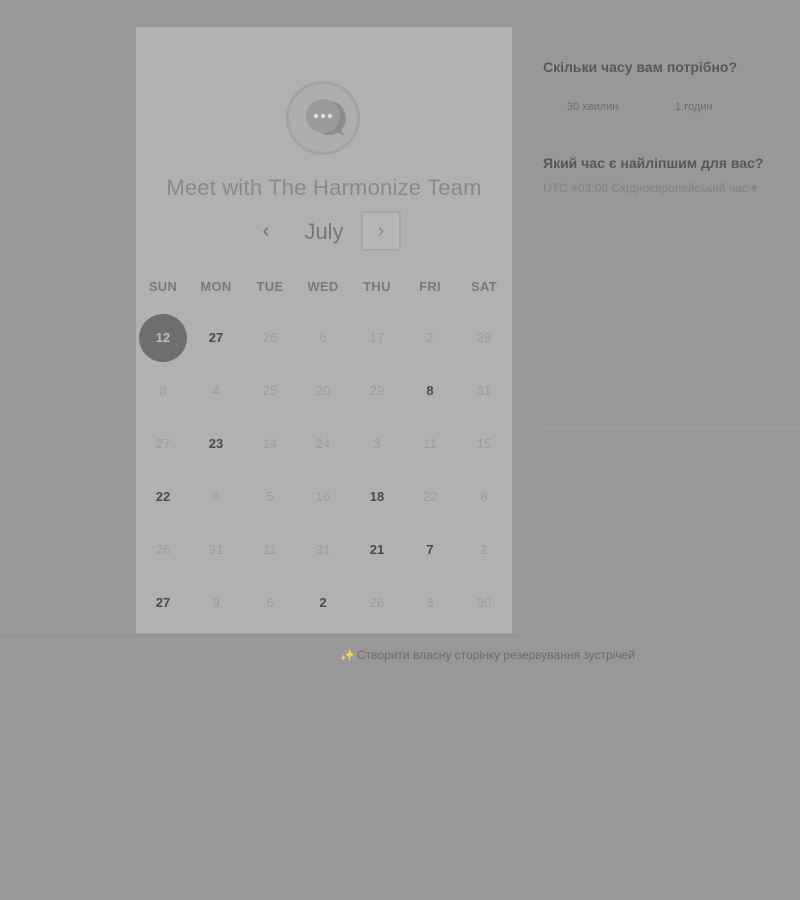 The width and height of the screenshot is (800, 900). I want to click on duration-question: Скільки часу вам потрібно?, so click(640, 67).